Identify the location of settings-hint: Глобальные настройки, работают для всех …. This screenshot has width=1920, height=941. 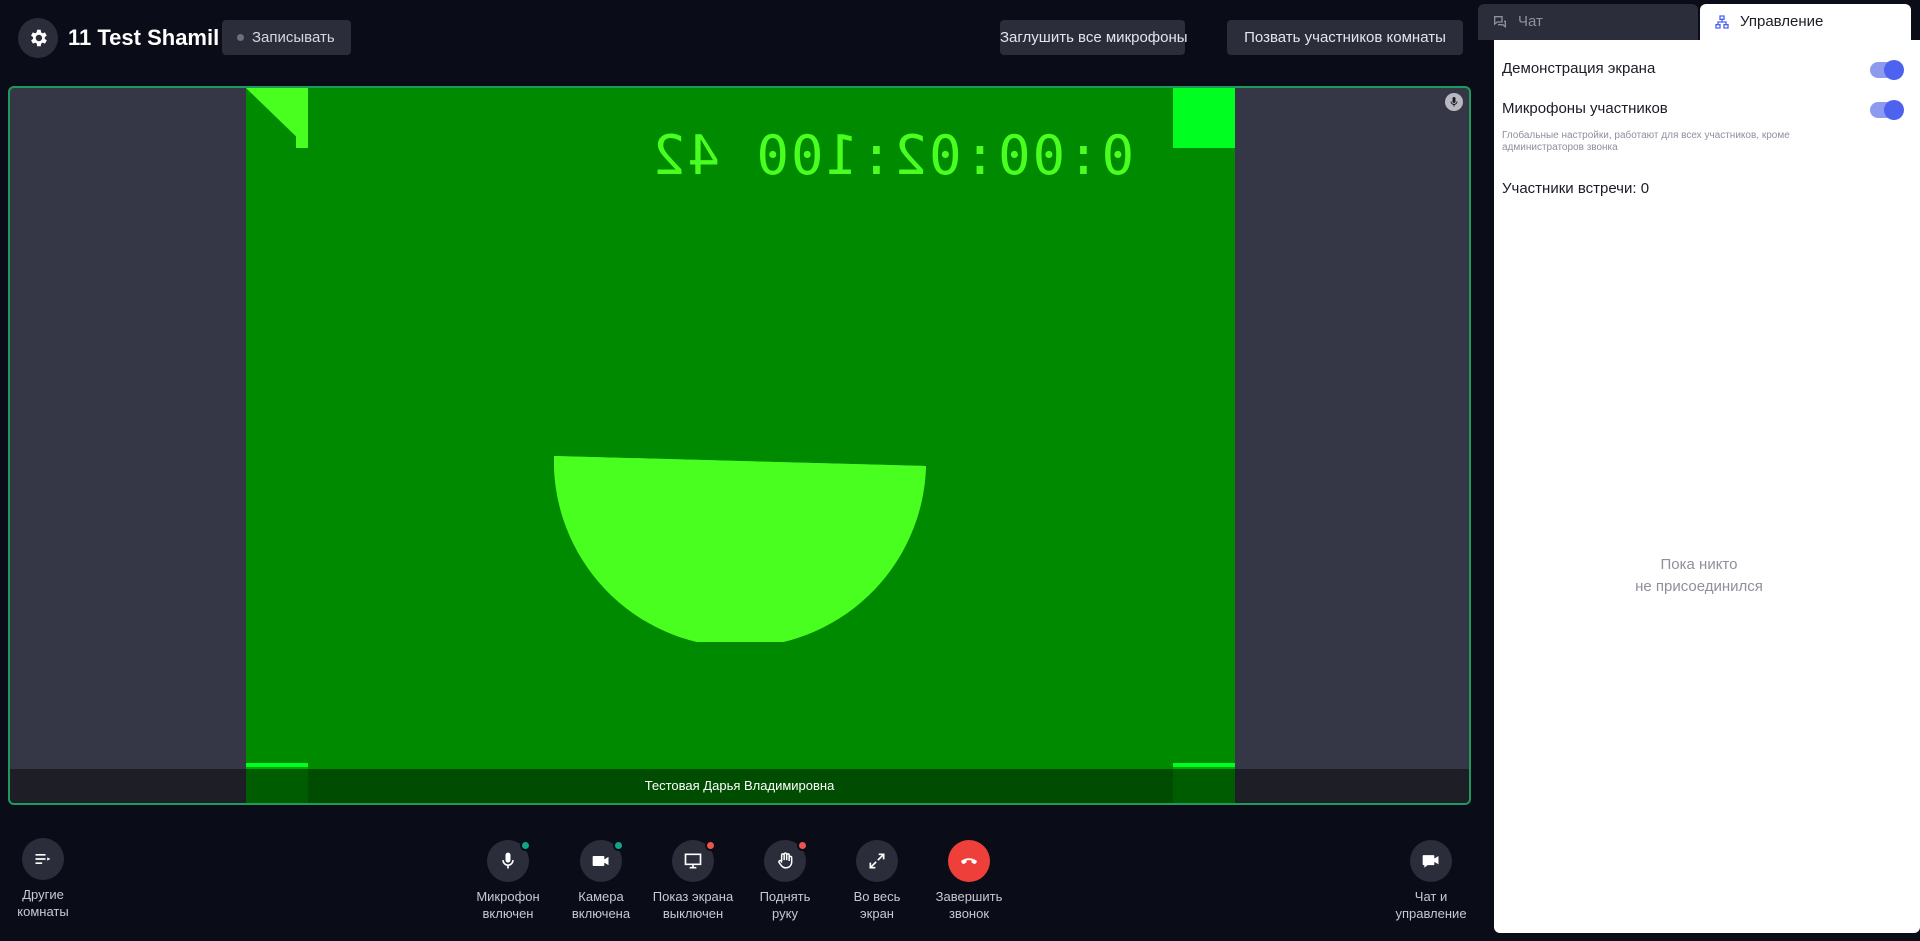
(1646, 141).